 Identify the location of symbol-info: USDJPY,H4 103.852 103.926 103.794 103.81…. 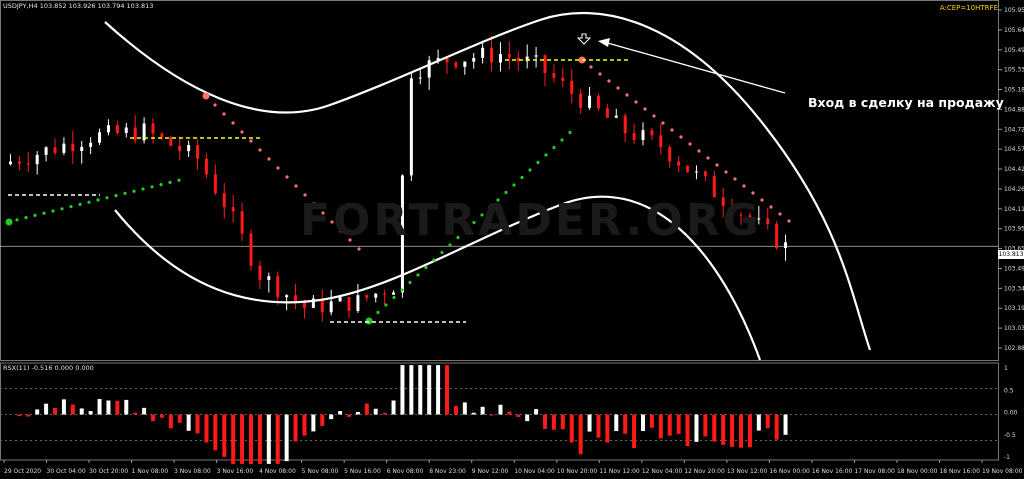
(78, 6).